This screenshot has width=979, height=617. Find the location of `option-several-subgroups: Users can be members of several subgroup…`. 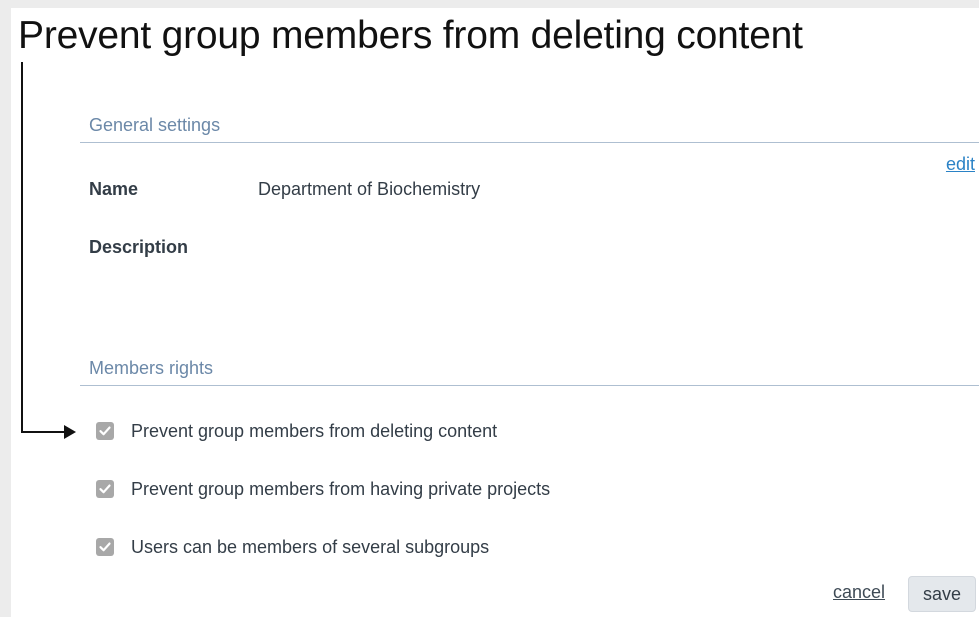

option-several-subgroups: Users can be members of several subgroup… is located at coordinates (292, 547).